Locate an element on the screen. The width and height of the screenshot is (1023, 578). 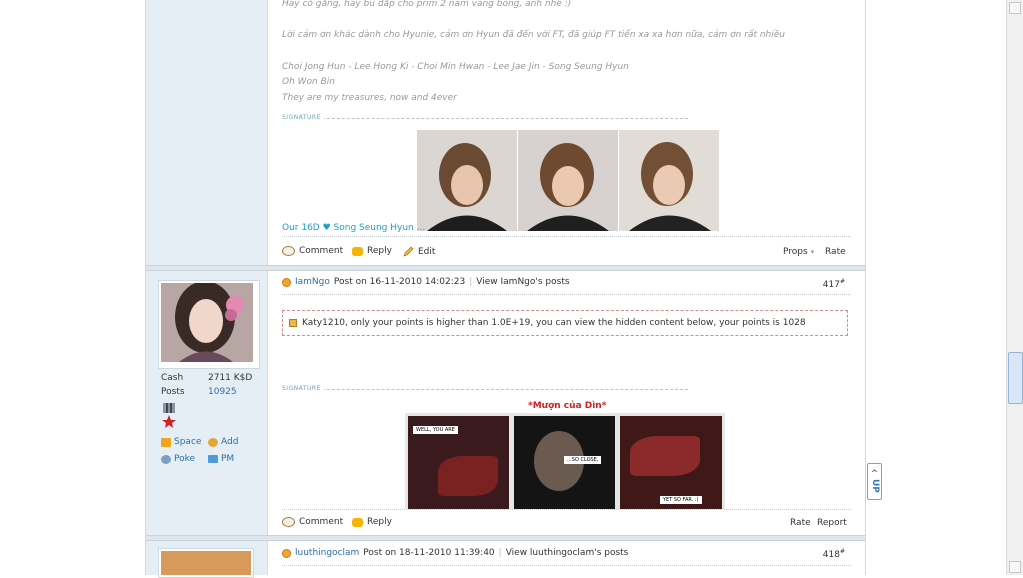
post-3-sidebar is located at coordinates (207, 559).